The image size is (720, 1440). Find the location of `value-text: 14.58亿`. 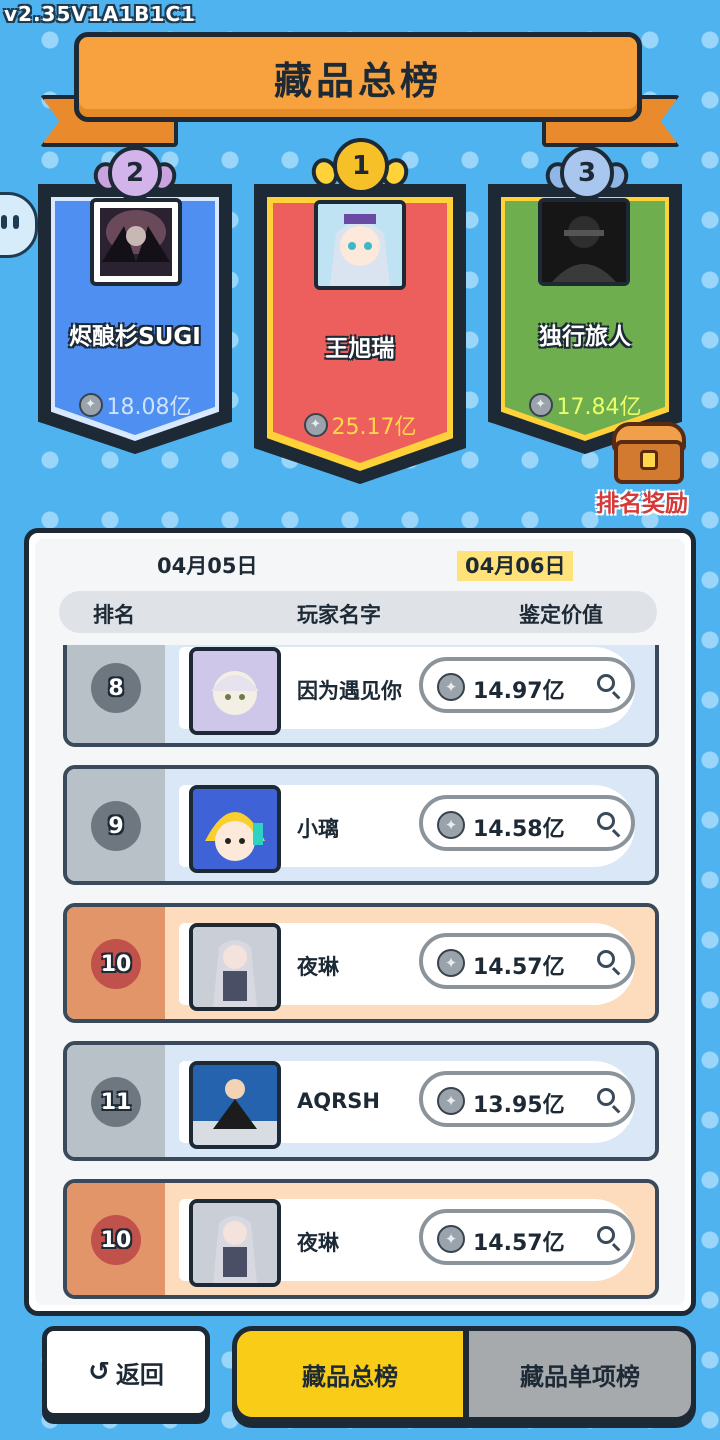

value-text: 14.58亿 is located at coordinates (519, 829).